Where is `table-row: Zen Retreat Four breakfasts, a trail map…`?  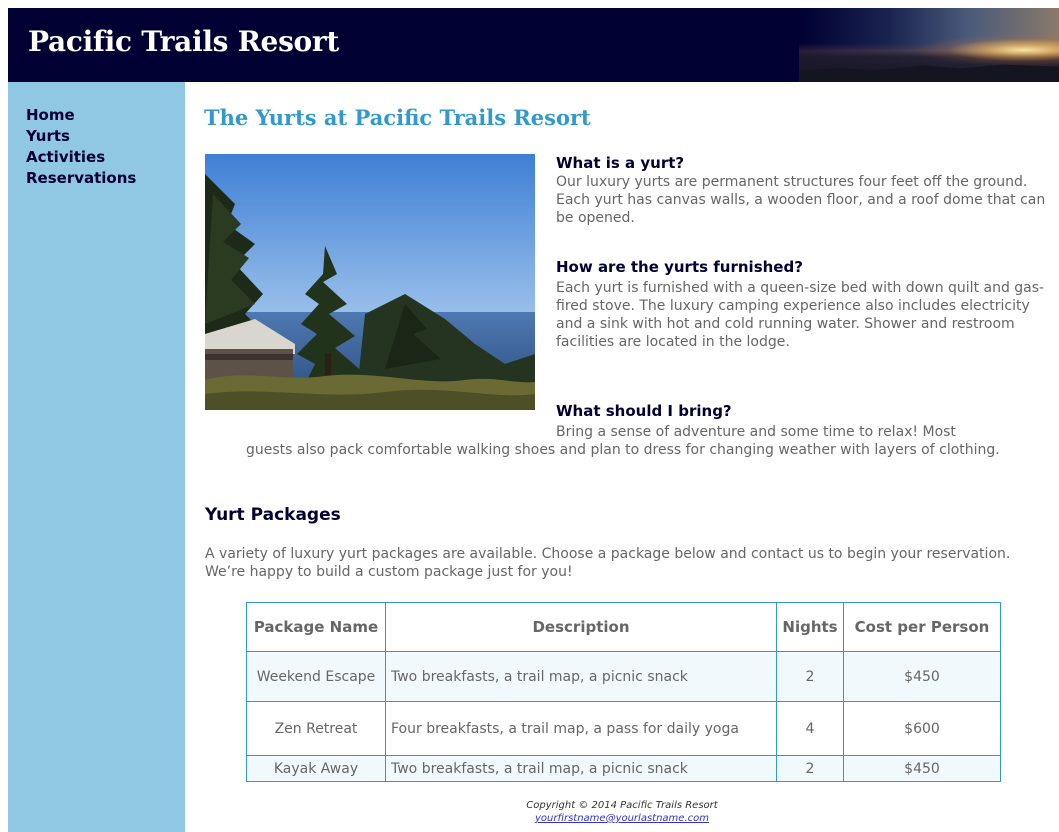
table-row: Zen Retreat Four breakfasts, a trail map… is located at coordinates (623, 728).